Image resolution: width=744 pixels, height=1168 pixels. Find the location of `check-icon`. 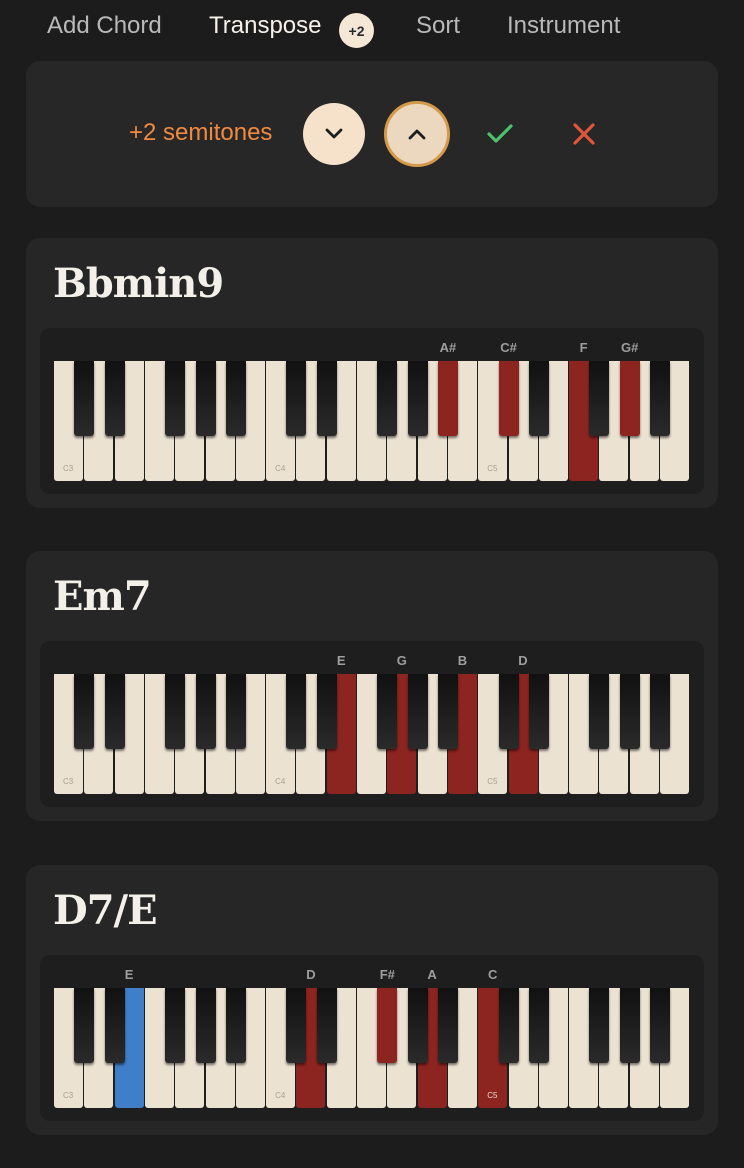

check-icon is located at coordinates (500, 133).